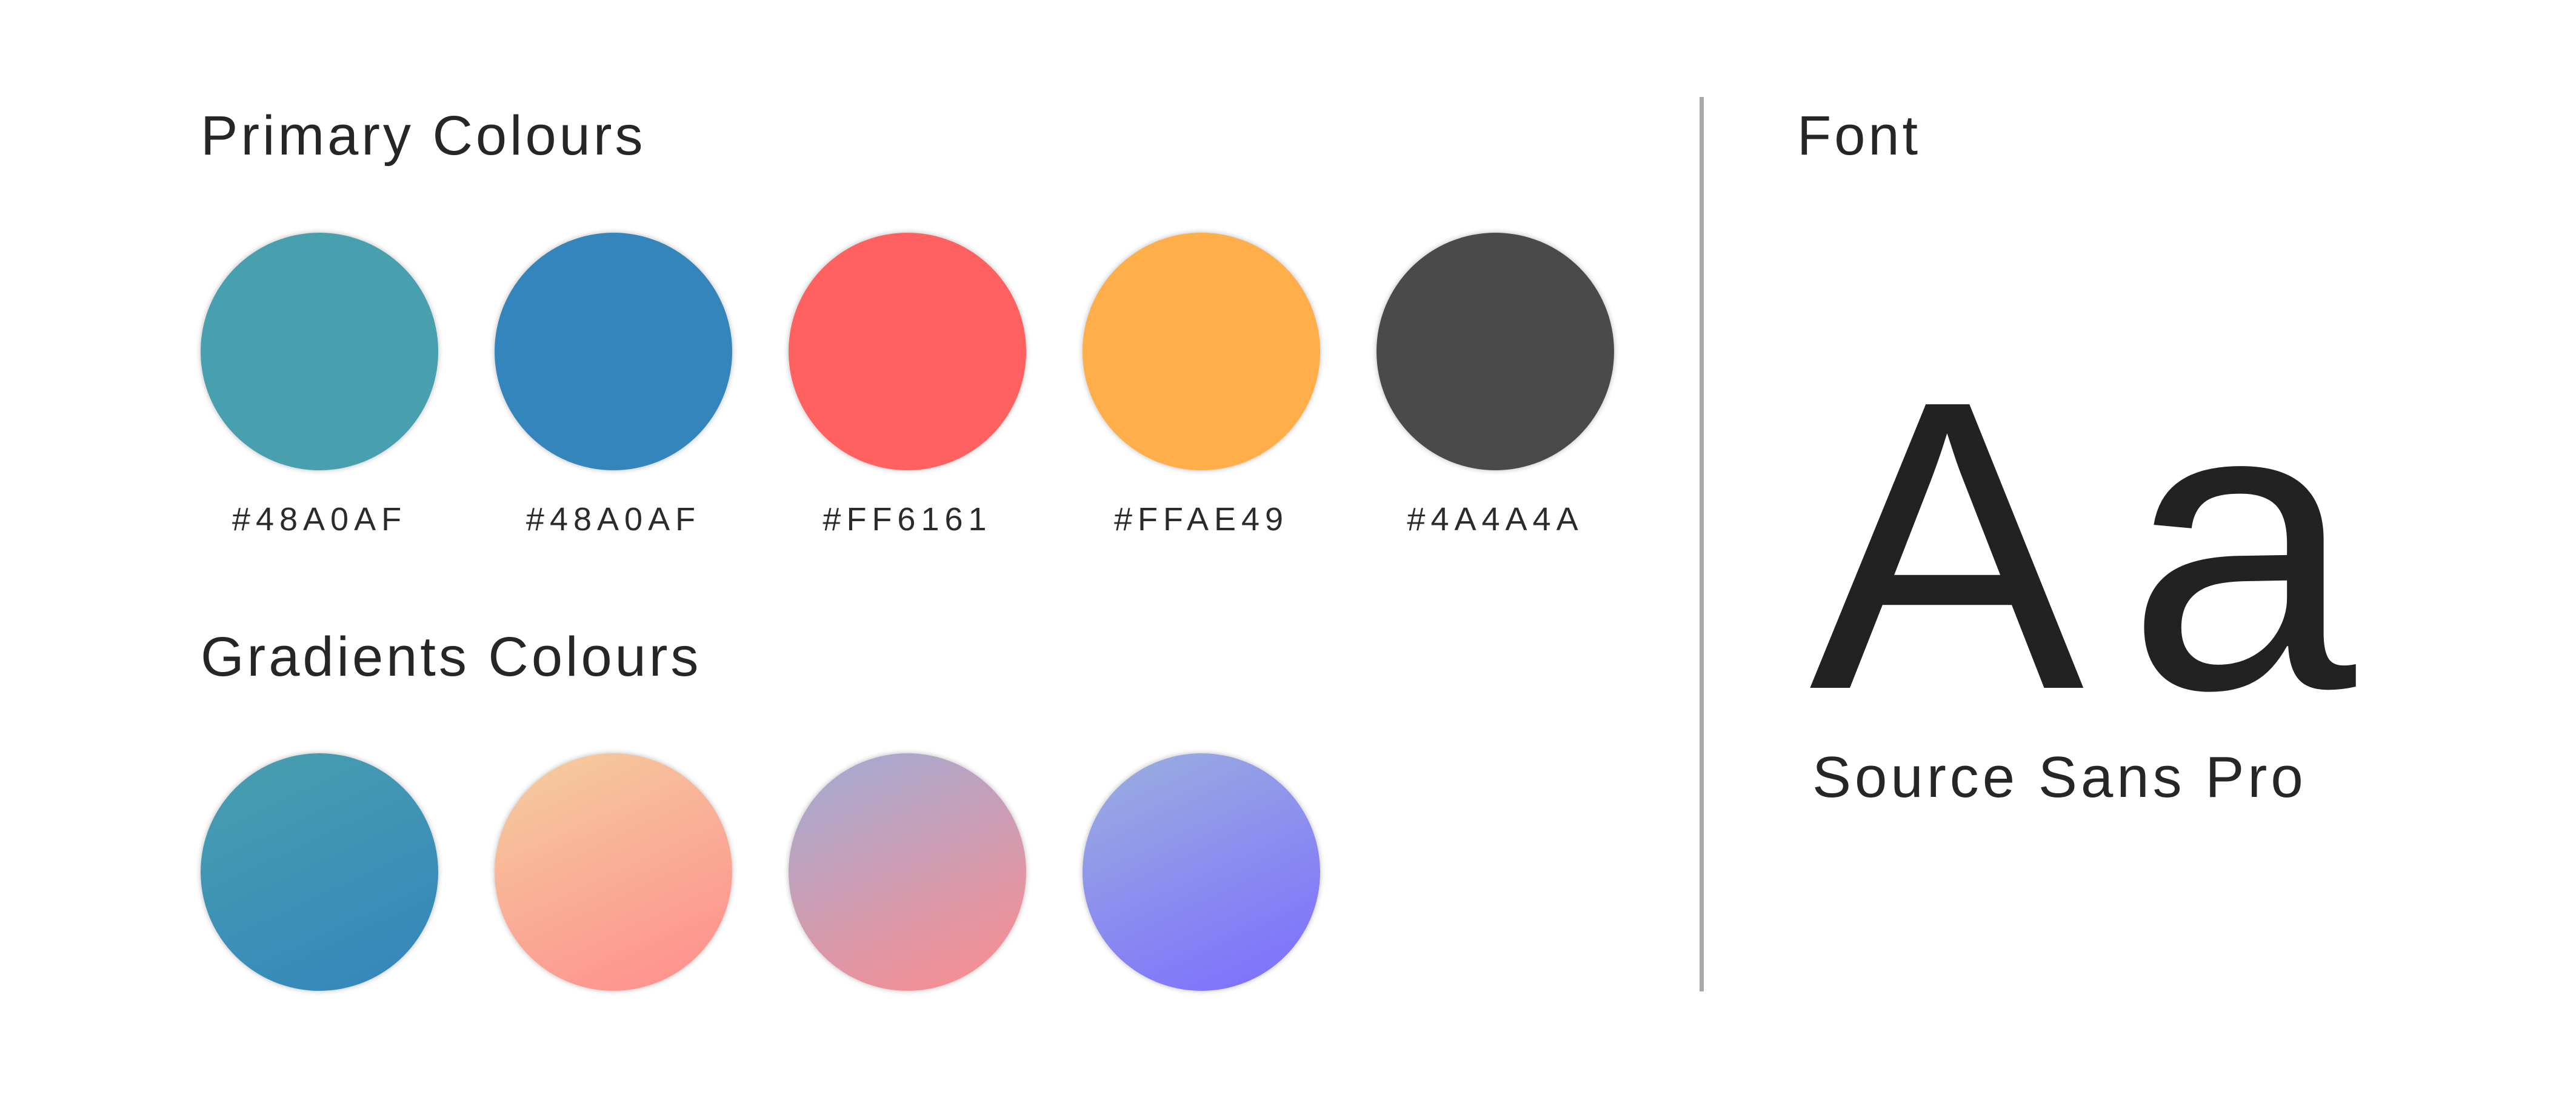 This screenshot has width=2576, height=1109. Describe the element at coordinates (760, 872) in the screenshot. I see `gradient-colour-row` at that location.